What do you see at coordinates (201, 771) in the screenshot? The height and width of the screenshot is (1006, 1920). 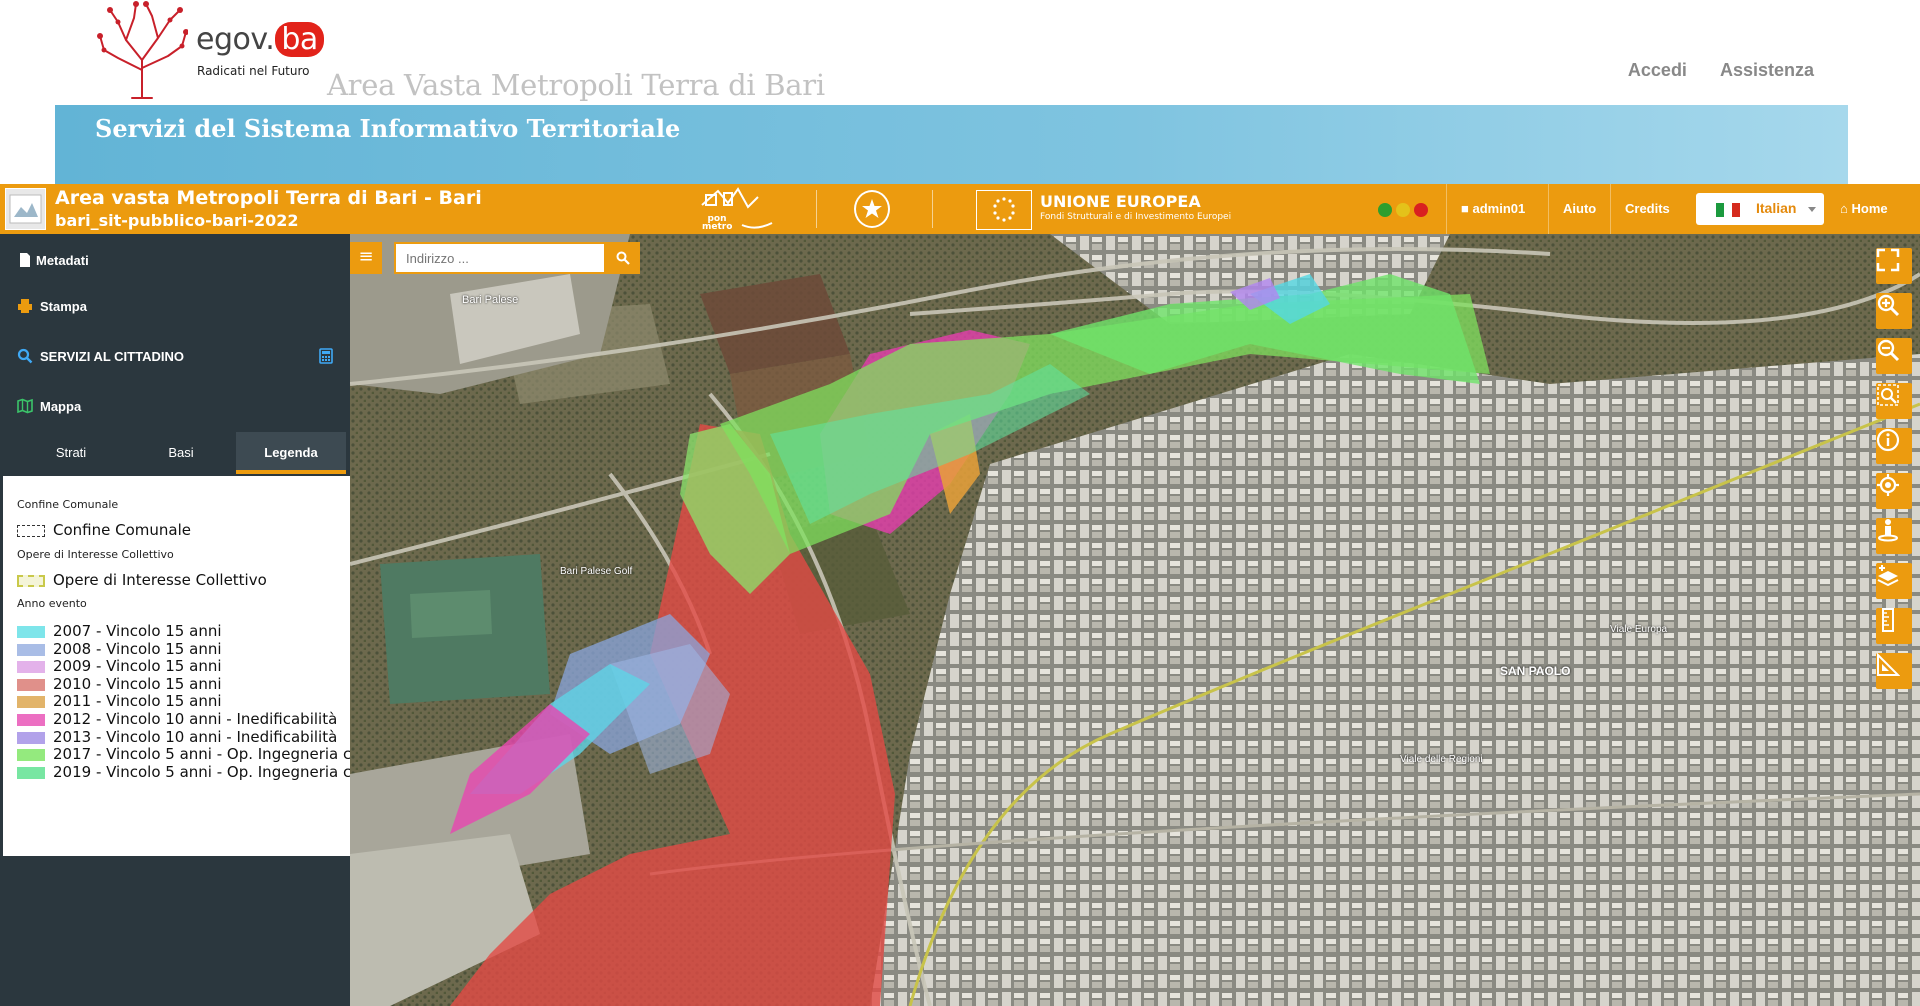 I see `legend-item-label: 2019 - Vincolo 5 anni - Op. Ingegneria c` at bounding box center [201, 771].